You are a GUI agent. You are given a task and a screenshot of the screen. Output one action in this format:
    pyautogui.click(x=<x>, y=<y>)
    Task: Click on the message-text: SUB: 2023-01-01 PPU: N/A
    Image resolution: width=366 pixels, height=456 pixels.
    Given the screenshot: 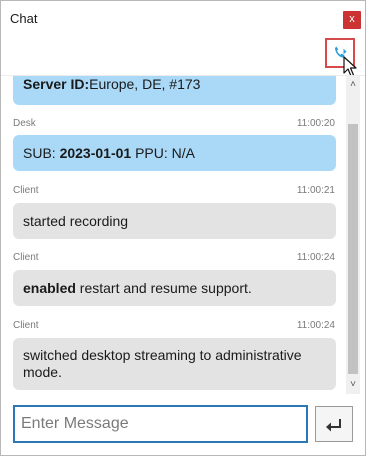 What is the action you would take?
    pyautogui.click(x=109, y=152)
    